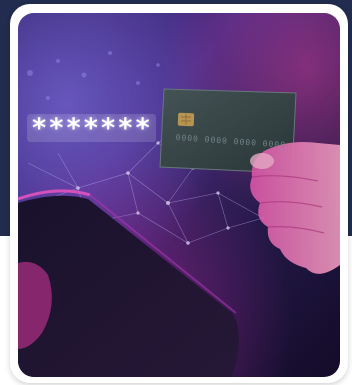 Image resolution: width=352 pixels, height=385 pixels. Describe the element at coordinates (91, 129) in the screenshot. I see `password-mask-text: *******` at that location.